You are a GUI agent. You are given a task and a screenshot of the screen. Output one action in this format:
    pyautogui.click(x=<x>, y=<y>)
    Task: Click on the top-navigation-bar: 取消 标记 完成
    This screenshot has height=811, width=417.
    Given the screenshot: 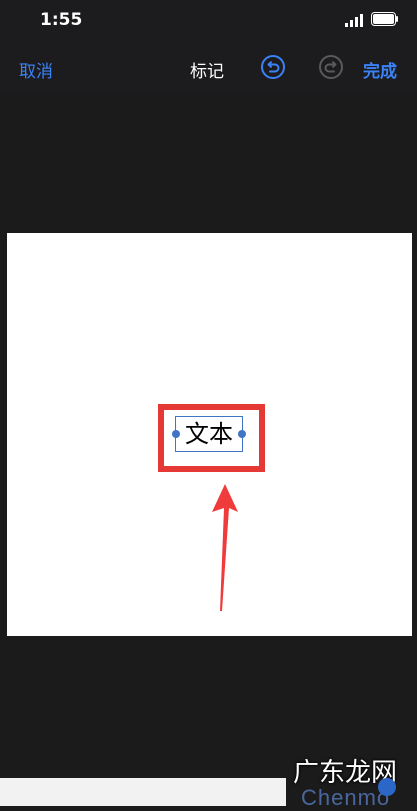 What is the action you would take?
    pyautogui.click(x=208, y=67)
    